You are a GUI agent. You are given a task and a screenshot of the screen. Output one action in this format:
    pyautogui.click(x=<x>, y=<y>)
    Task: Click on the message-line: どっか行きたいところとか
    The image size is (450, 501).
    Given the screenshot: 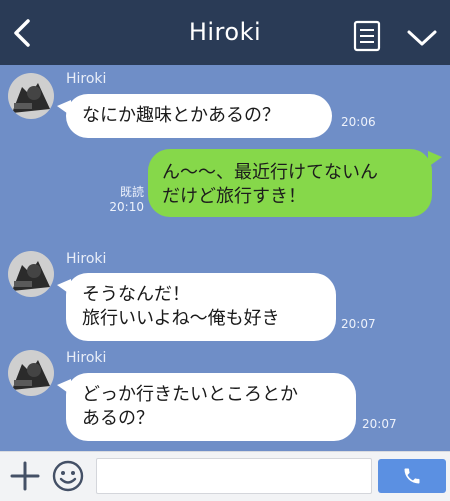 What is the action you would take?
    pyautogui.click(x=190, y=394)
    